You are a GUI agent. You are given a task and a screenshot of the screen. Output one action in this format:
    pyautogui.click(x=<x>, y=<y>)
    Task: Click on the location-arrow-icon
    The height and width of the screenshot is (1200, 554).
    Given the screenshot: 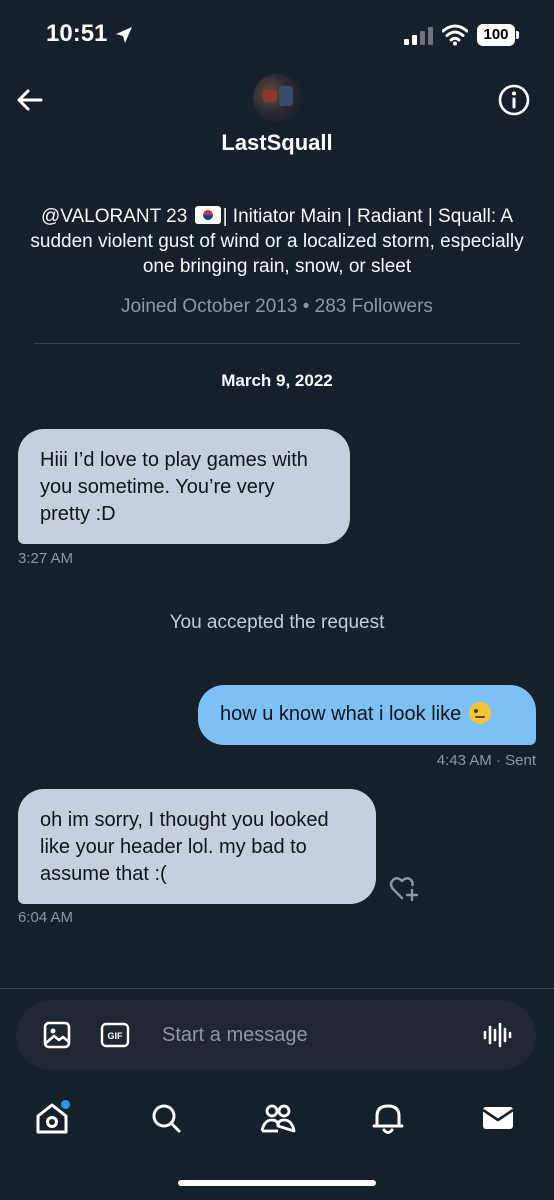 What is the action you would take?
    pyautogui.click(x=124, y=35)
    